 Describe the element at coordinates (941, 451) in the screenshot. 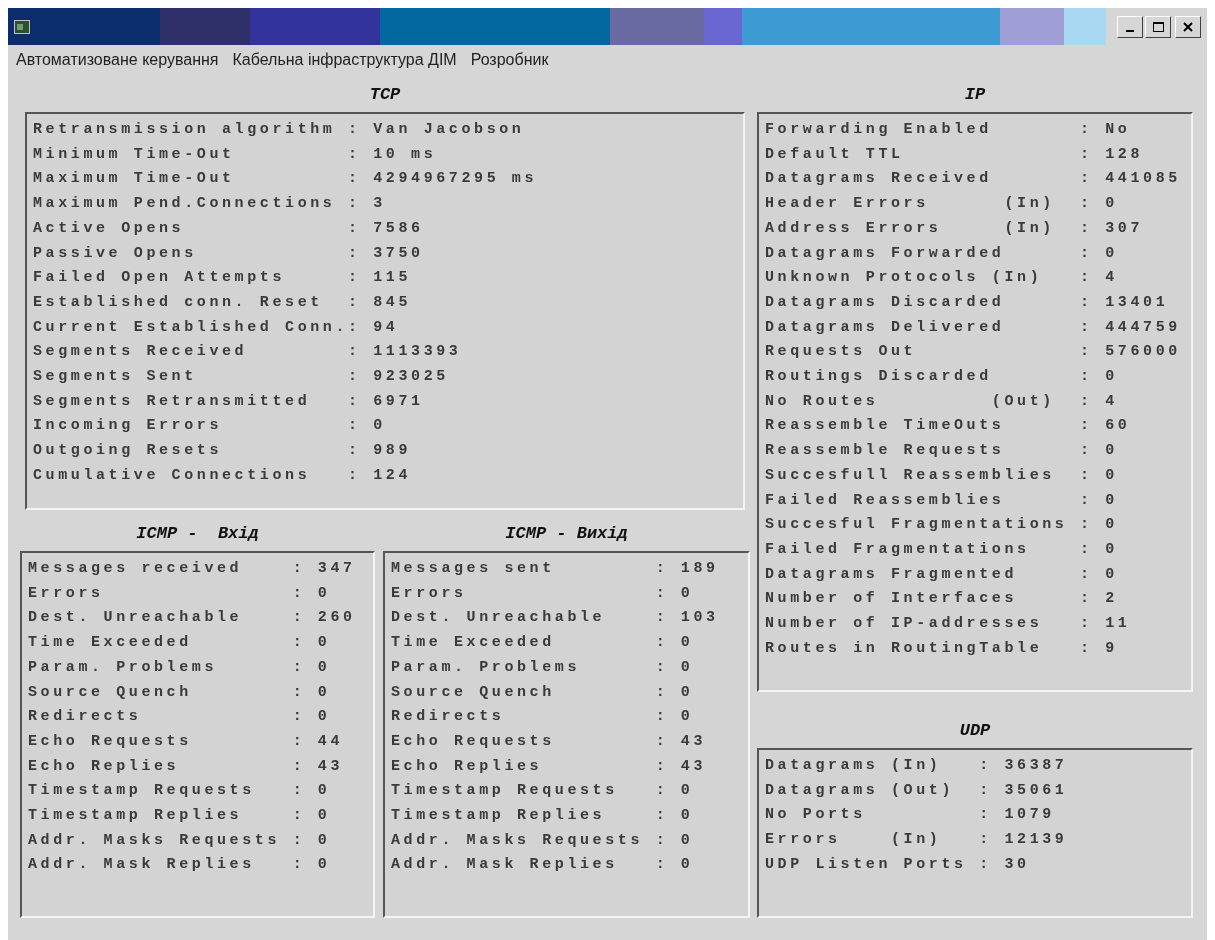

I see `stat-line: Reassemble Requests : 0` at that location.